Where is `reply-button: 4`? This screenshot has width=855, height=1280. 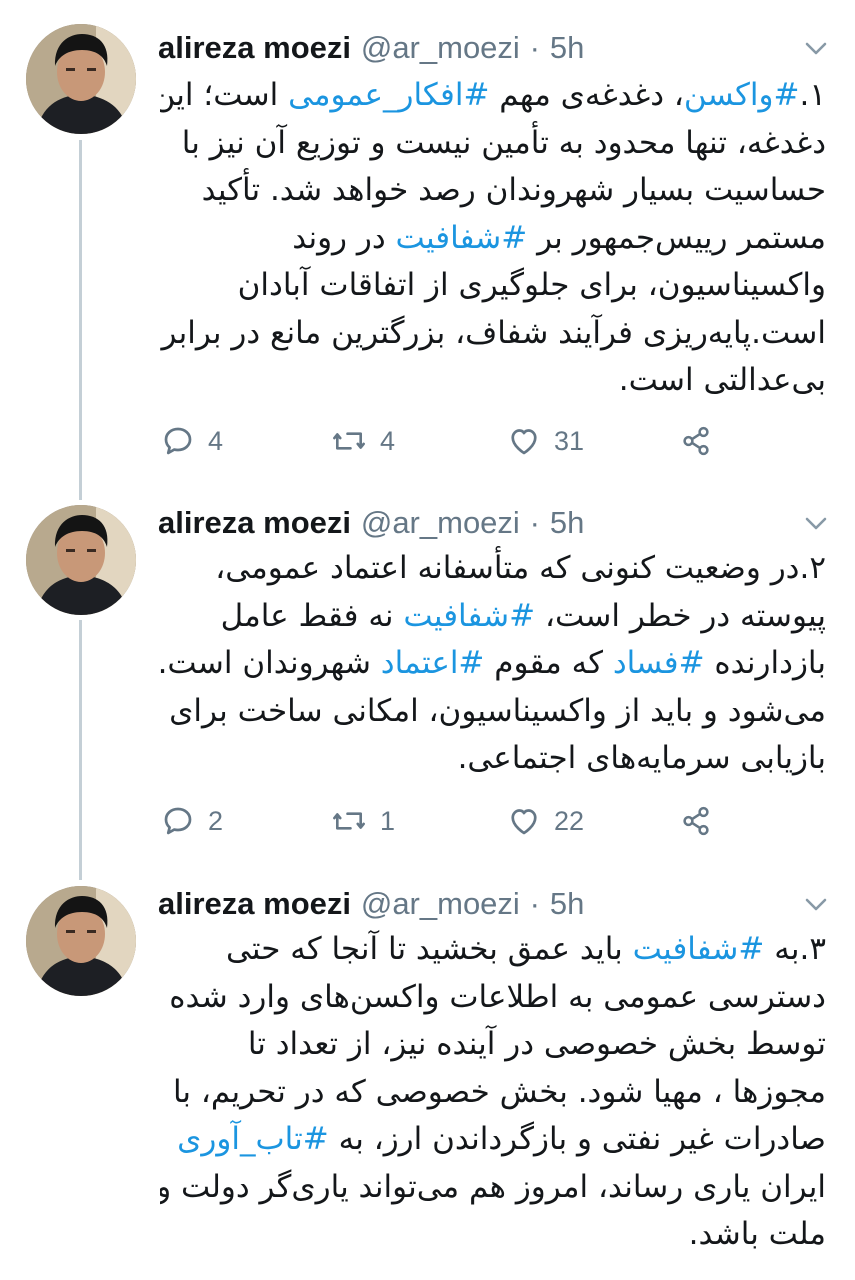
reply-button: 4 is located at coordinates (191, 441).